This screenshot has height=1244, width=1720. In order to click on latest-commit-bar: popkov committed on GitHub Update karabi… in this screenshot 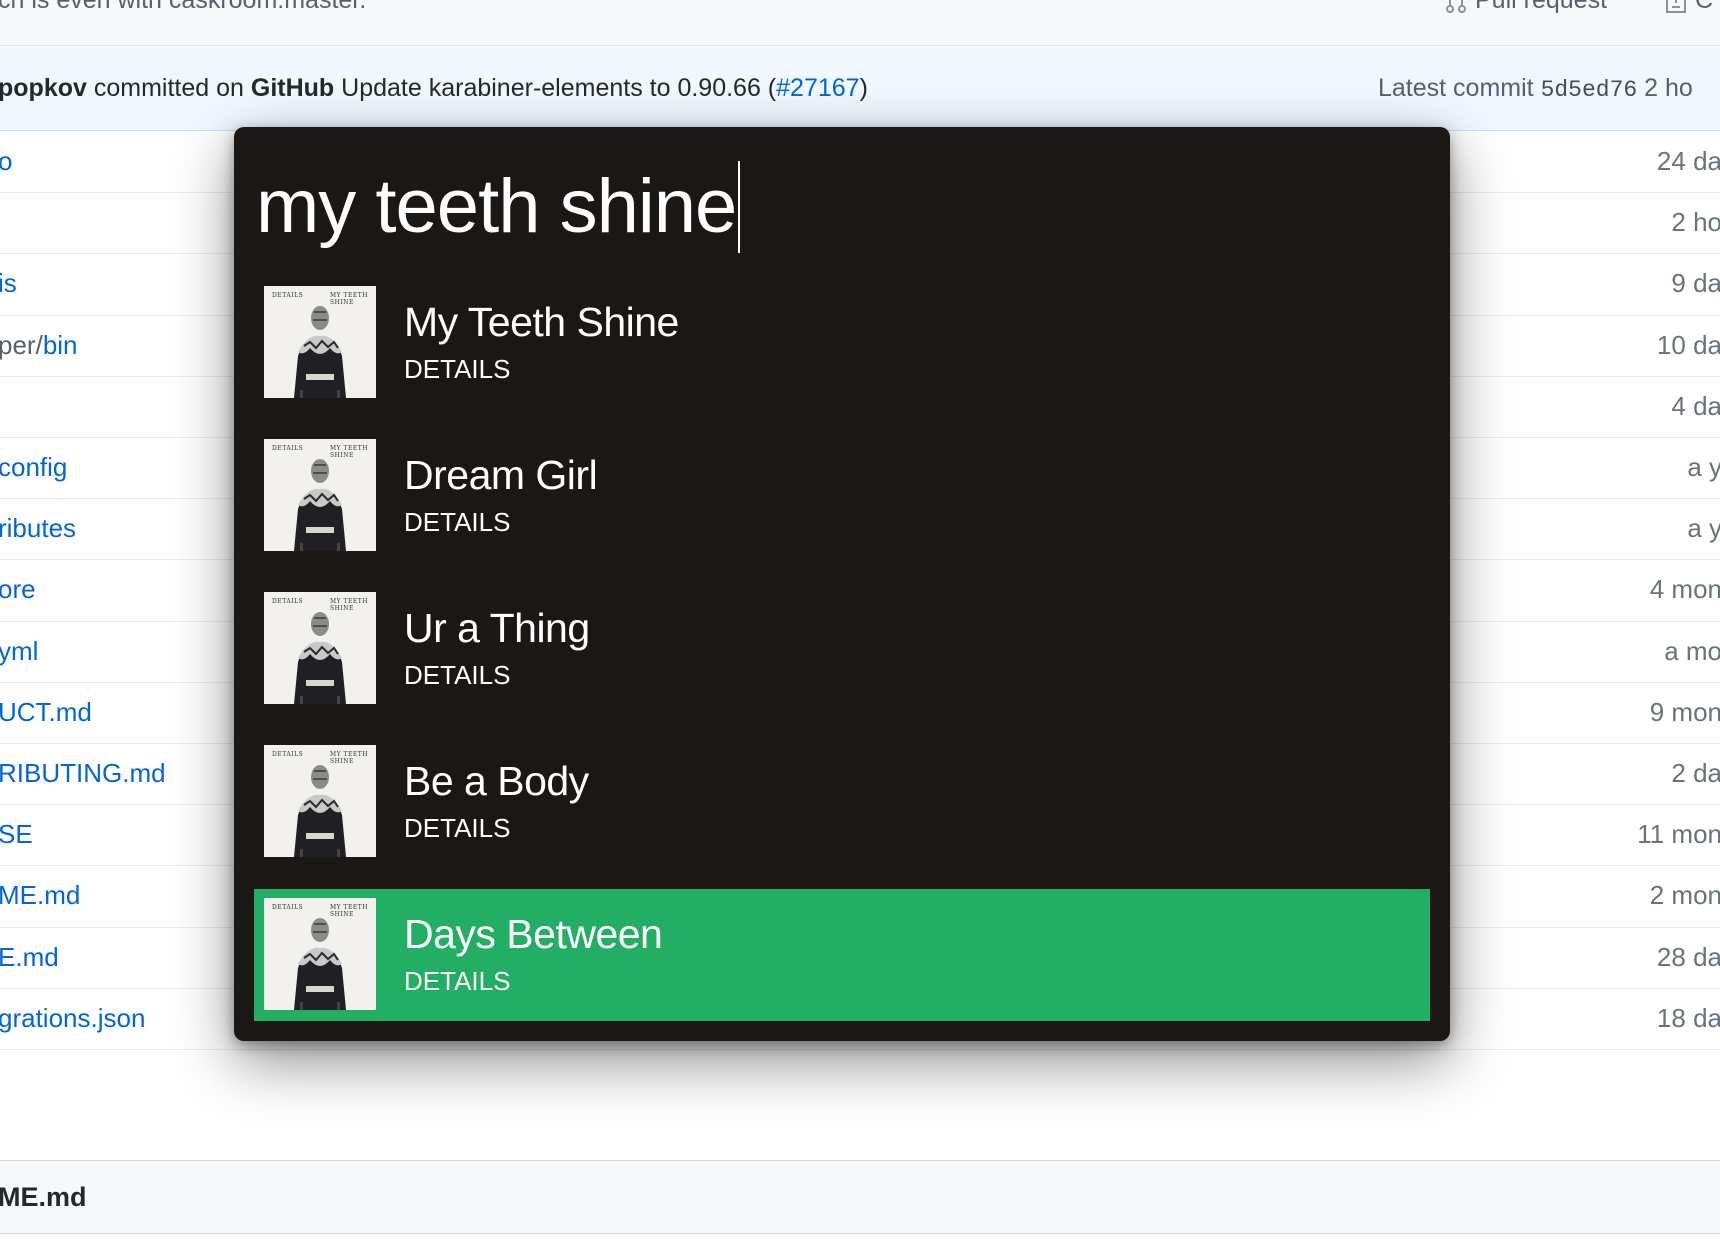, I will do `click(860, 88)`.